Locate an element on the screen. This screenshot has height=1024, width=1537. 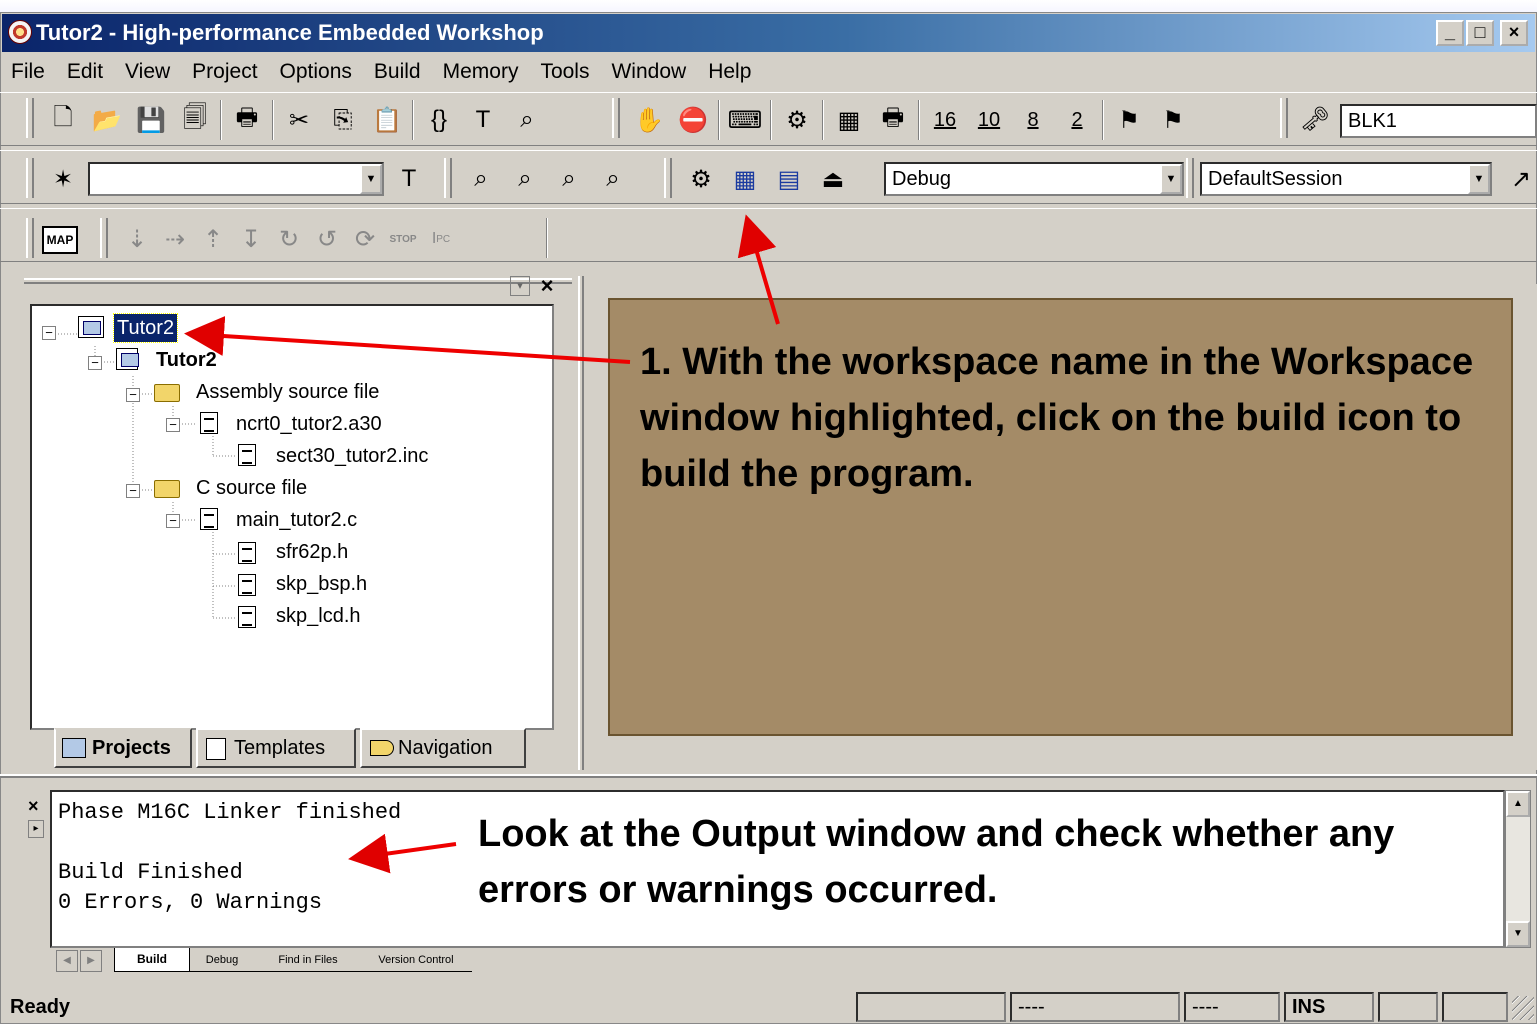
paste-icon: 📋 is located at coordinates (387, 120).